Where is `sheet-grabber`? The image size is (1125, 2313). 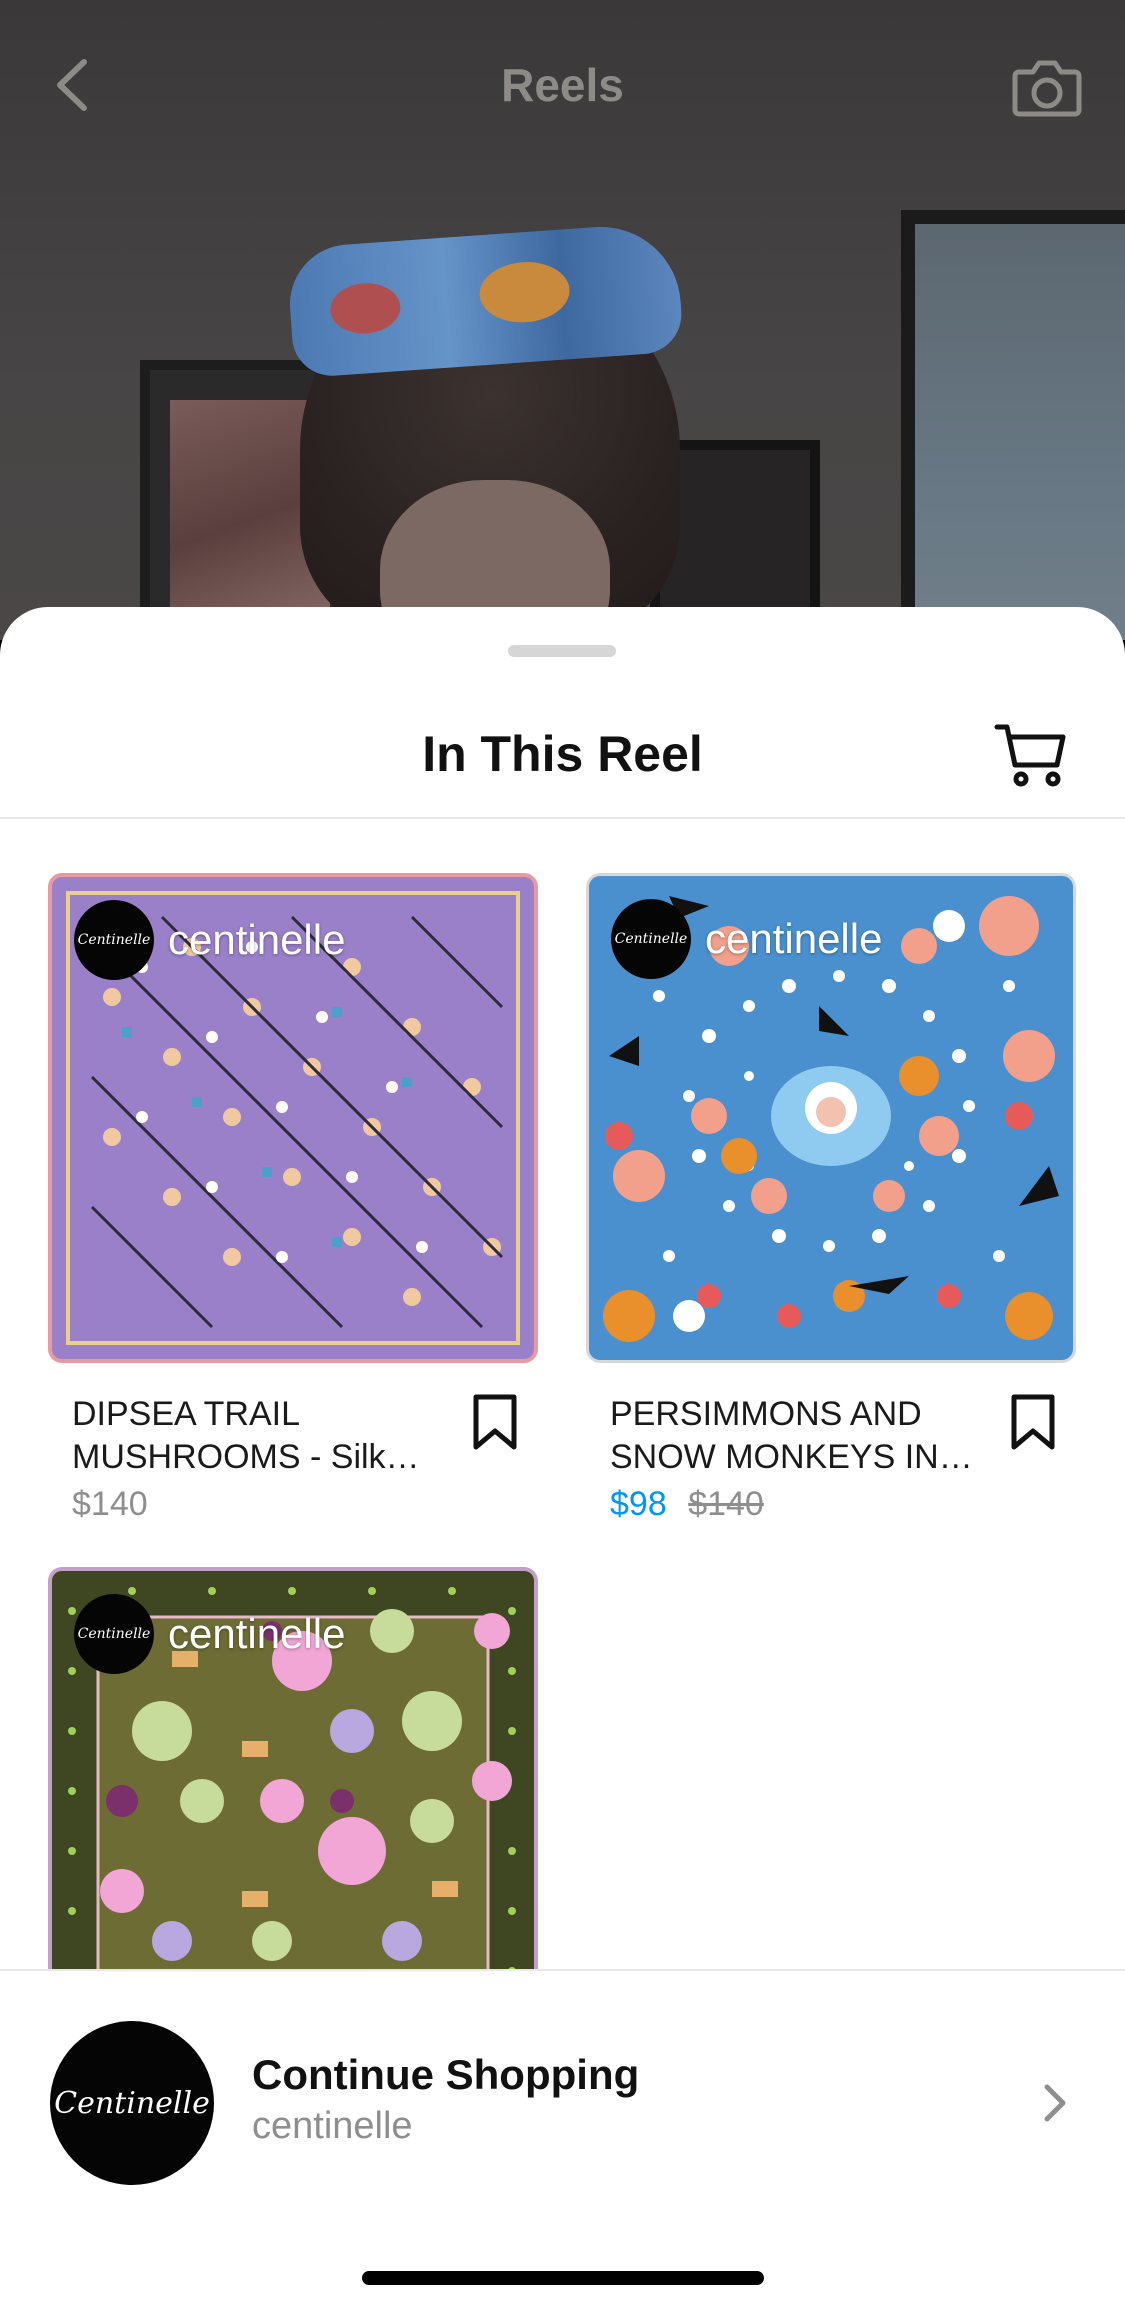 sheet-grabber is located at coordinates (562, 651).